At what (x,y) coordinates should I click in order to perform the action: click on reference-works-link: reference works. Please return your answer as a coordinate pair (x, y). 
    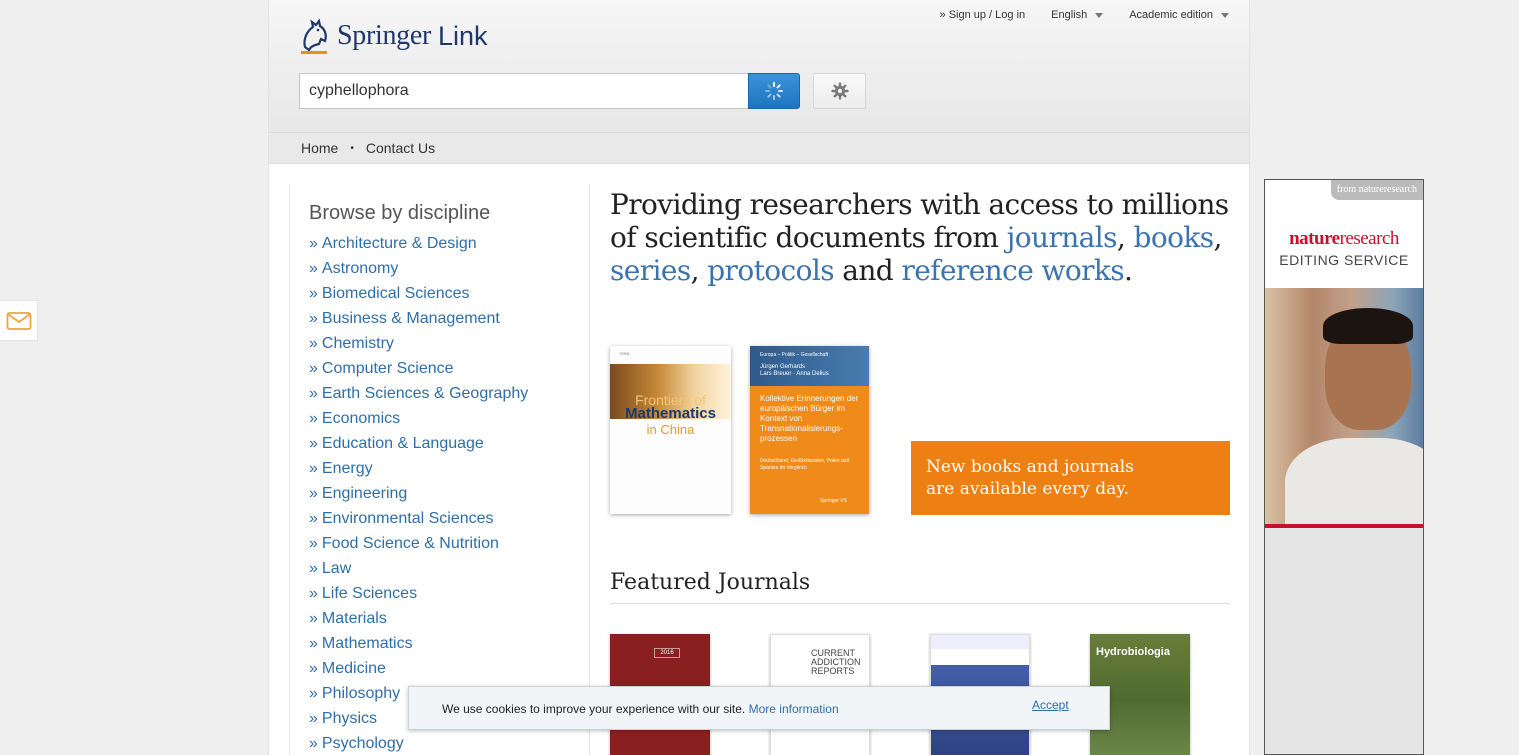
    Looking at the image, I should click on (1012, 270).